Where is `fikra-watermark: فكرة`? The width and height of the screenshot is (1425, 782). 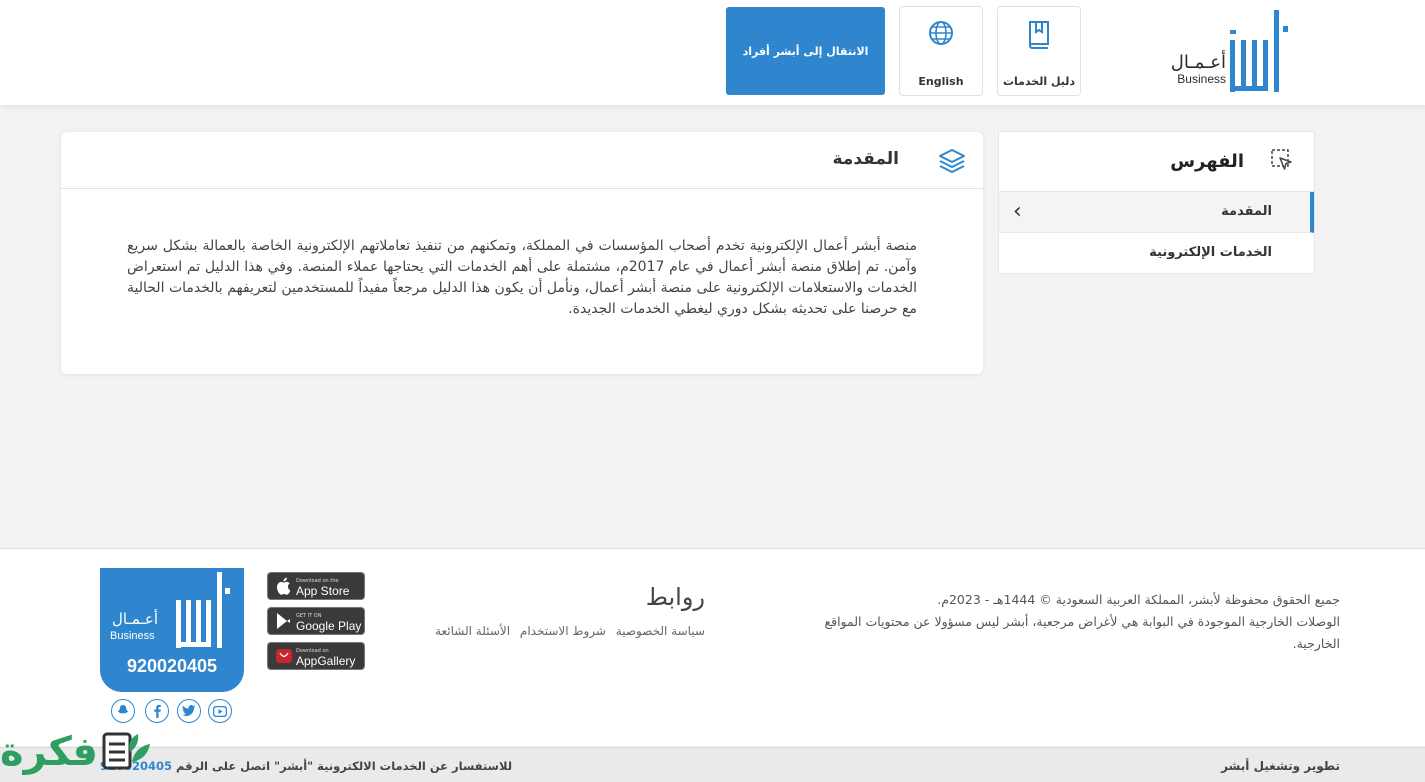 fikra-watermark: فكرة is located at coordinates (80, 752).